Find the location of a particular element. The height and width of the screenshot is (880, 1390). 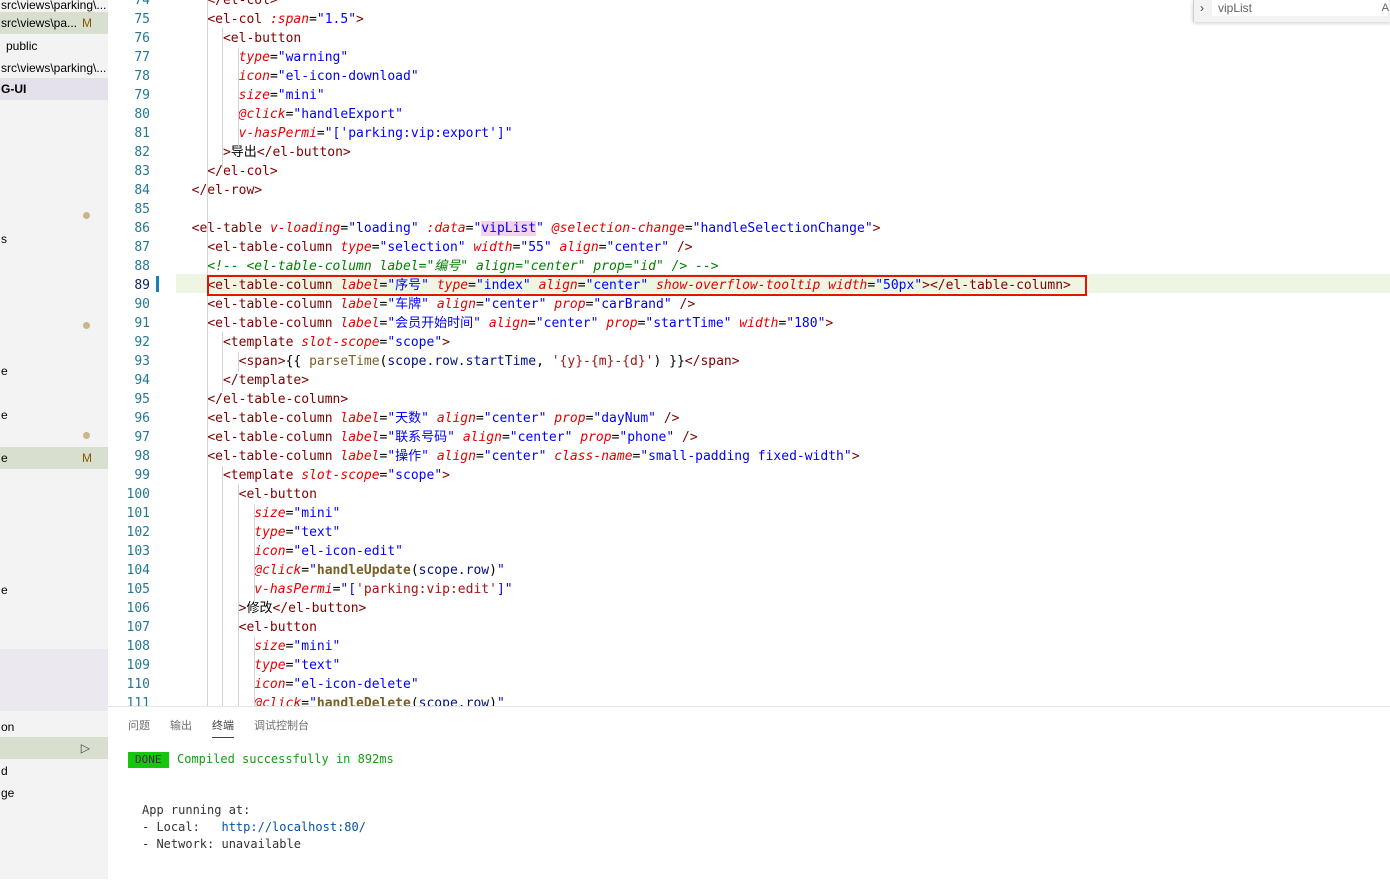

line-number: 81 is located at coordinates (142, 133).